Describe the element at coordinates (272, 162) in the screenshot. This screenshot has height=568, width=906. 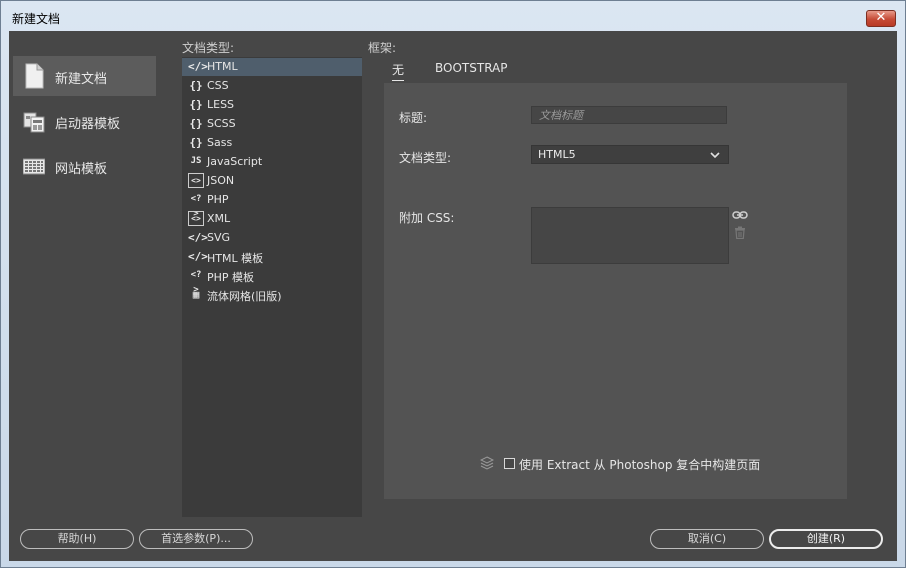
I see `doc-type-javascript: JS JavaScript` at that location.